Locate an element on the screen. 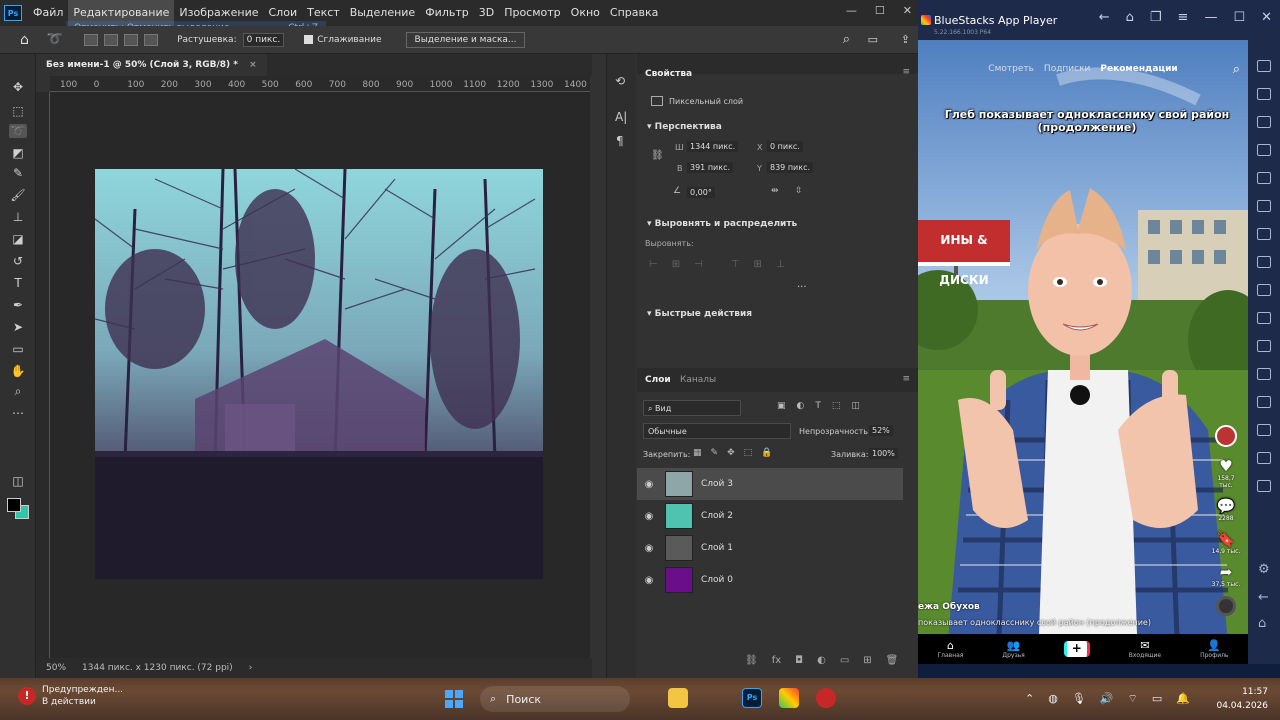  intersect-selection-icon is located at coordinates (151, 39).